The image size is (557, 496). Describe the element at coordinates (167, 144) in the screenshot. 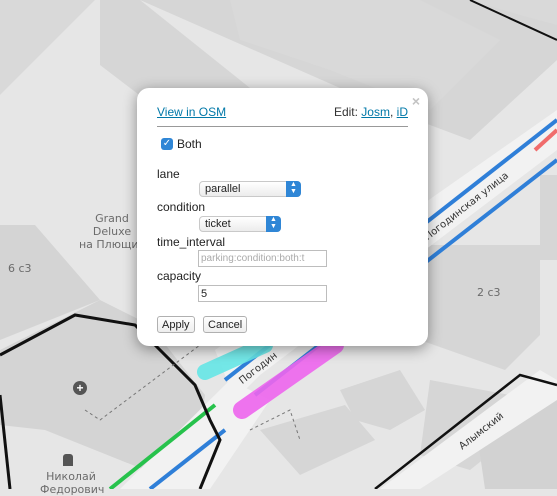

I see `check-icon: ✓` at that location.